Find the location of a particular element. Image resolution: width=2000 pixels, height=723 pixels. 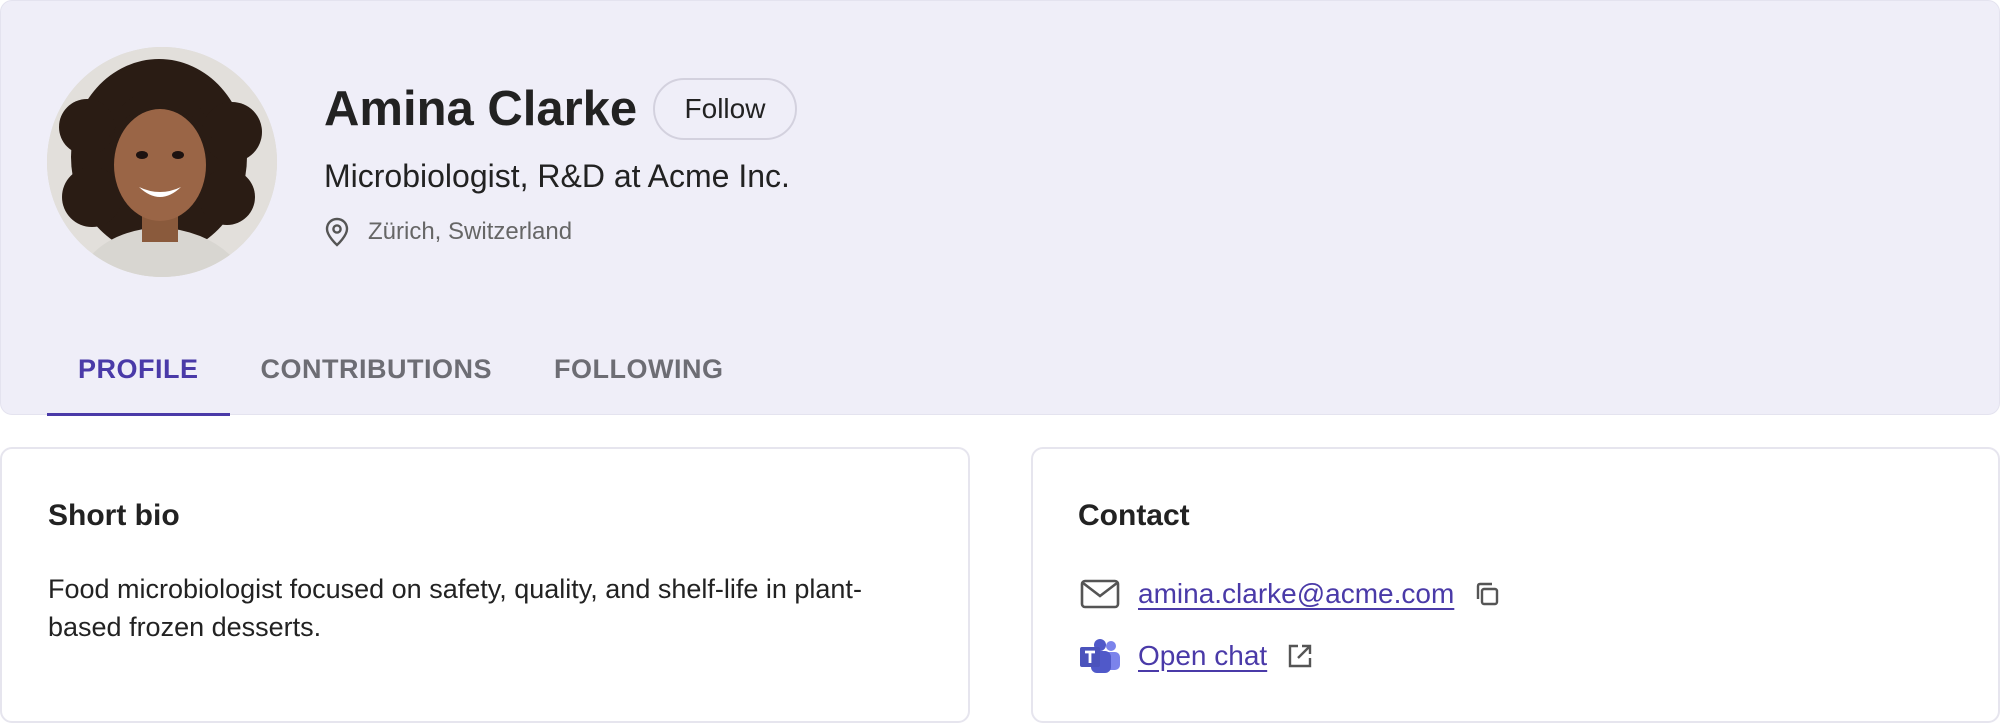

avatar is located at coordinates (162, 162).